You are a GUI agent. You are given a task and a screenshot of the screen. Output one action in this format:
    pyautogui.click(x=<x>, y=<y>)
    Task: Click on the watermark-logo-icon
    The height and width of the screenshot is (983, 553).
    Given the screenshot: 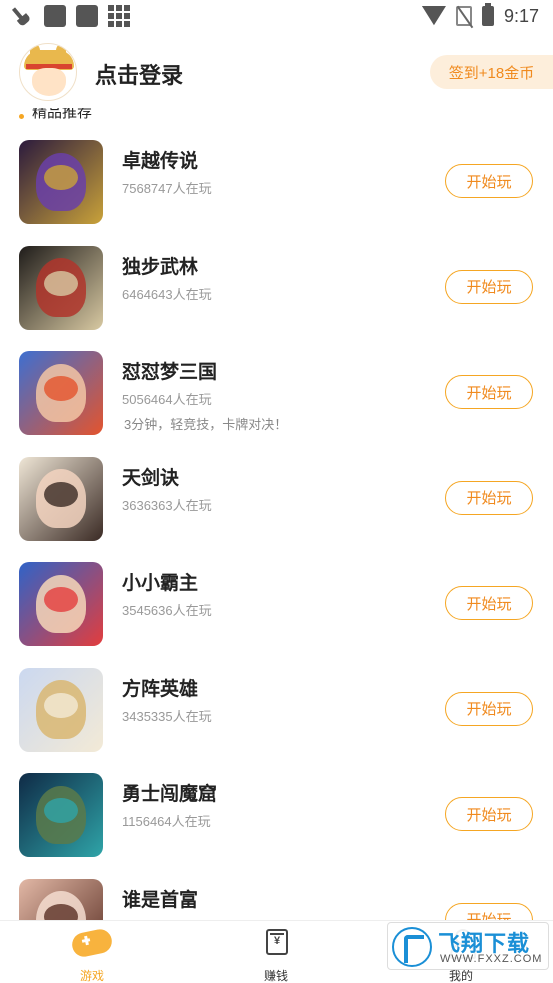 What is the action you would take?
    pyautogui.click(x=412, y=947)
    